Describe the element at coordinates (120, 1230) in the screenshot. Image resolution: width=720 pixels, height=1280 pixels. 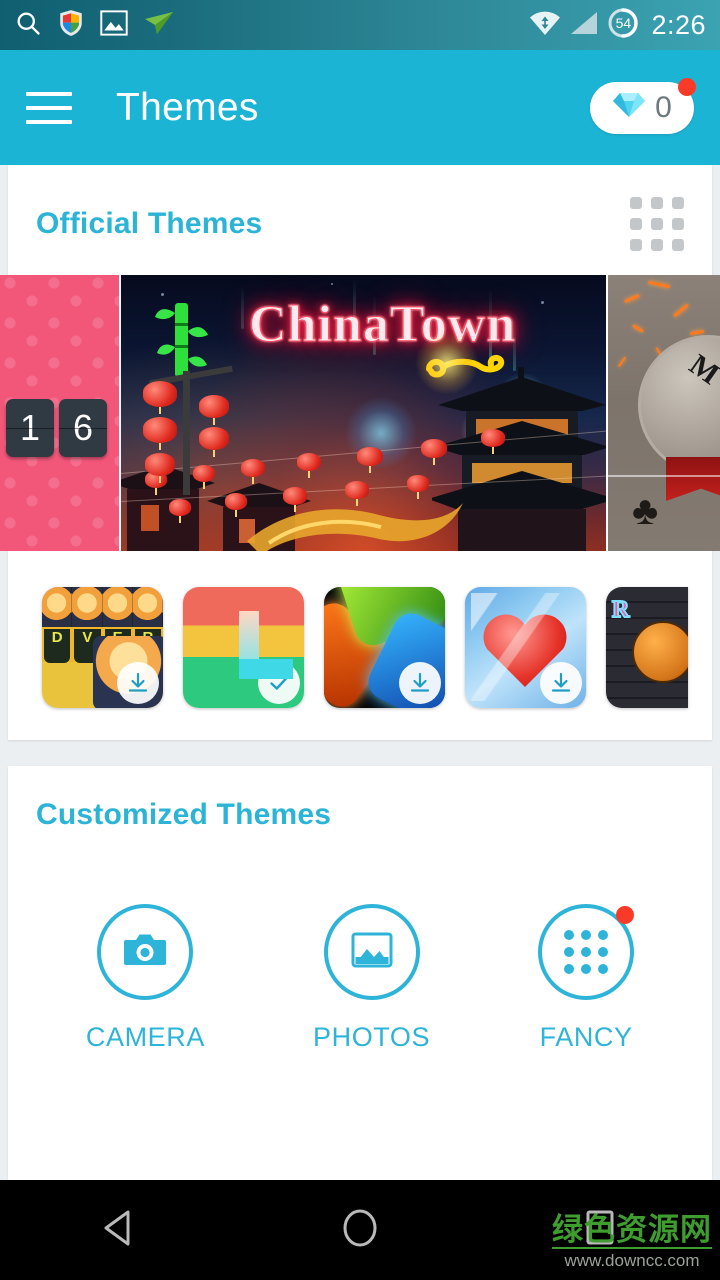
I see `back-triangle-icon` at that location.